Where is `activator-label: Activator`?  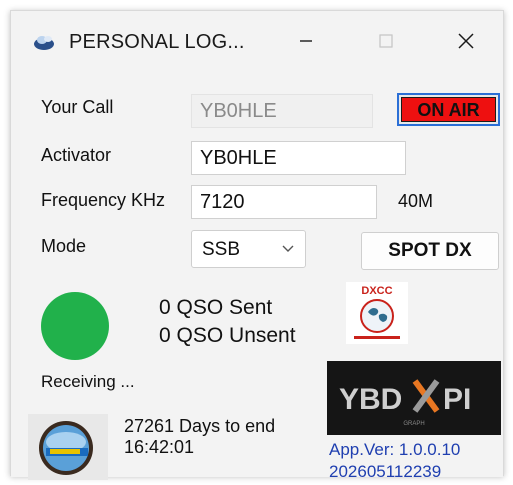
activator-label: Activator is located at coordinates (76, 155).